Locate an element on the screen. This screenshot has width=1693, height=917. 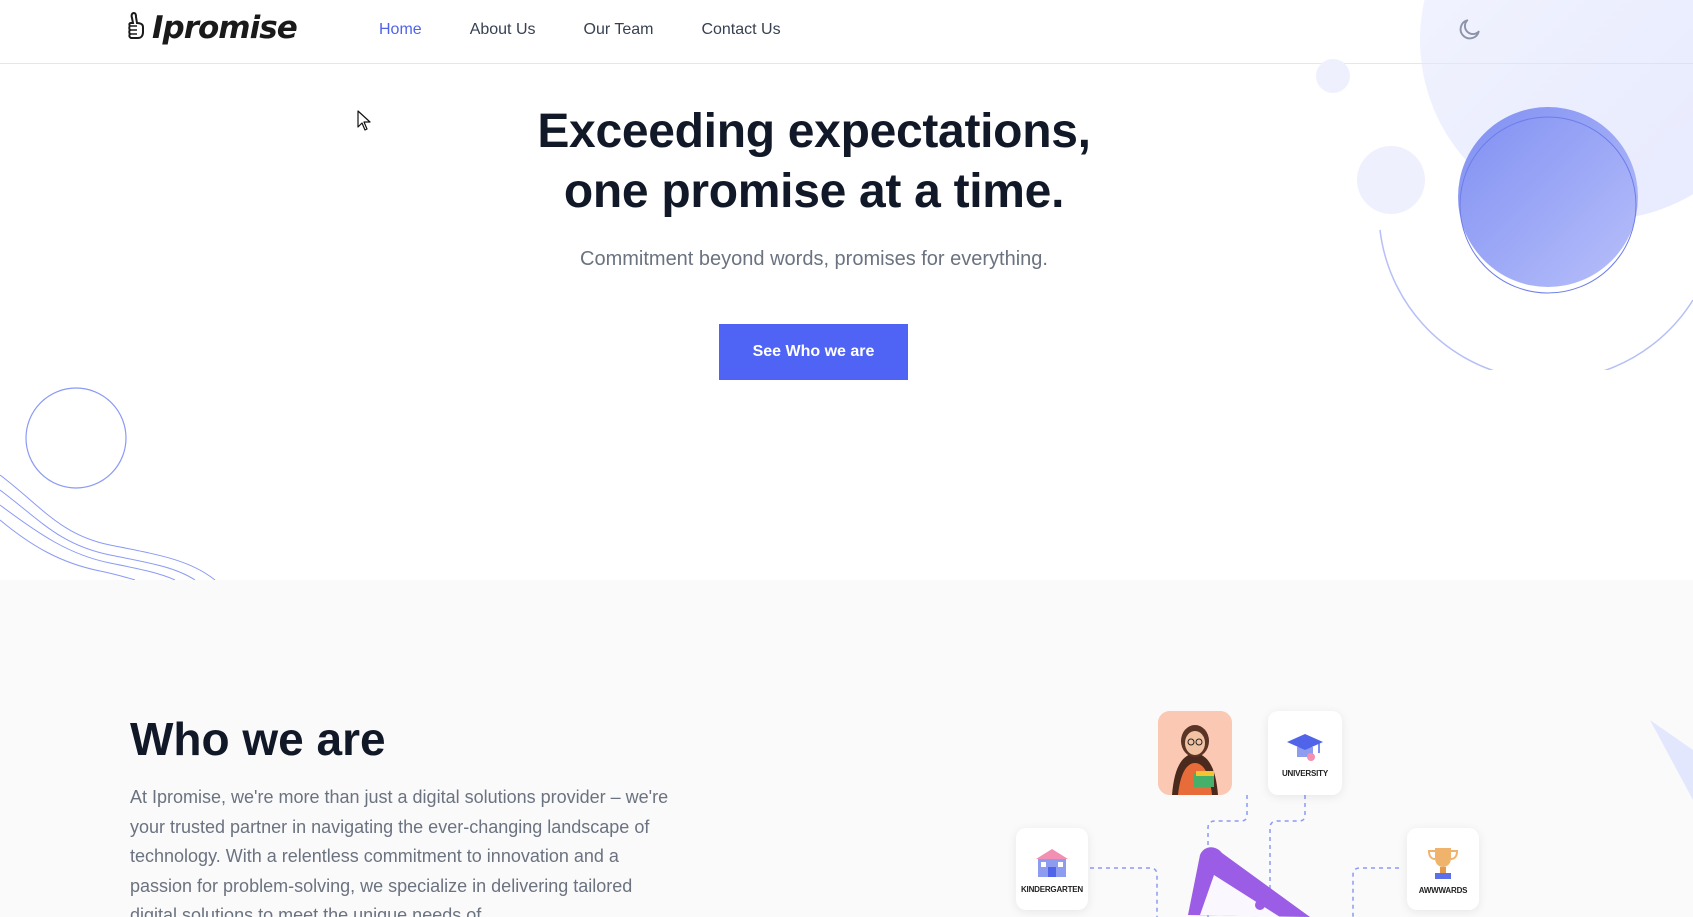
main-nav: Home About Us Our Team Contact Us is located at coordinates (580, 30).